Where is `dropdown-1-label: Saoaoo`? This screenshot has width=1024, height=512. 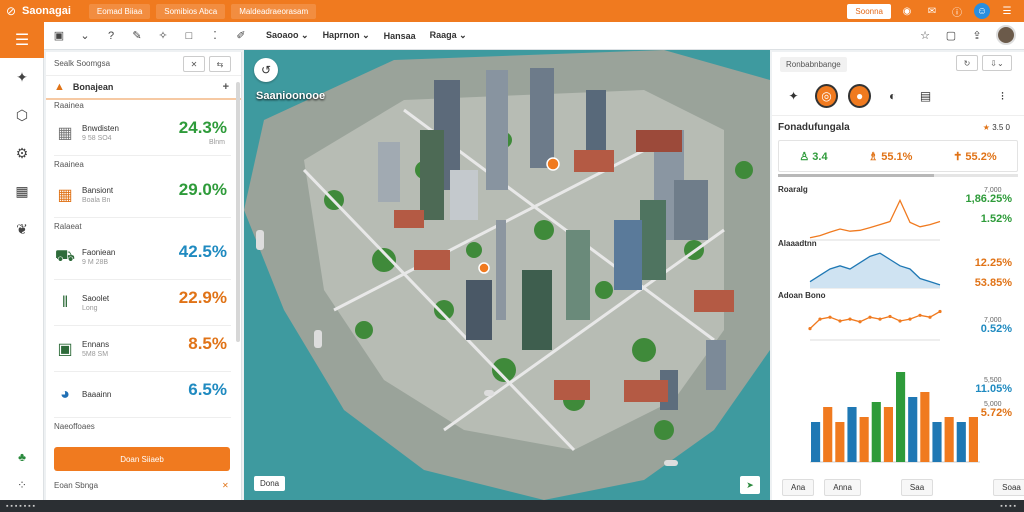 dropdown-1-label: Saoaoo is located at coordinates (282, 35).